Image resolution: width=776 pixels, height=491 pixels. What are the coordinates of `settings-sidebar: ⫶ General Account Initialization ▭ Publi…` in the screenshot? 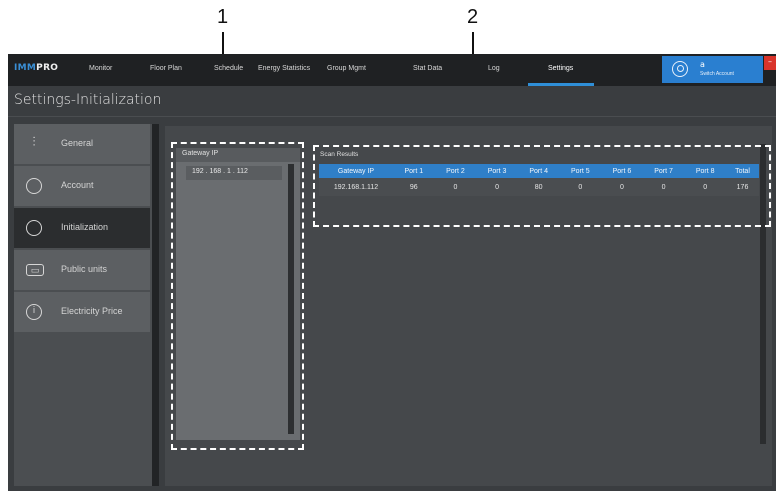 It's located at (83, 305).